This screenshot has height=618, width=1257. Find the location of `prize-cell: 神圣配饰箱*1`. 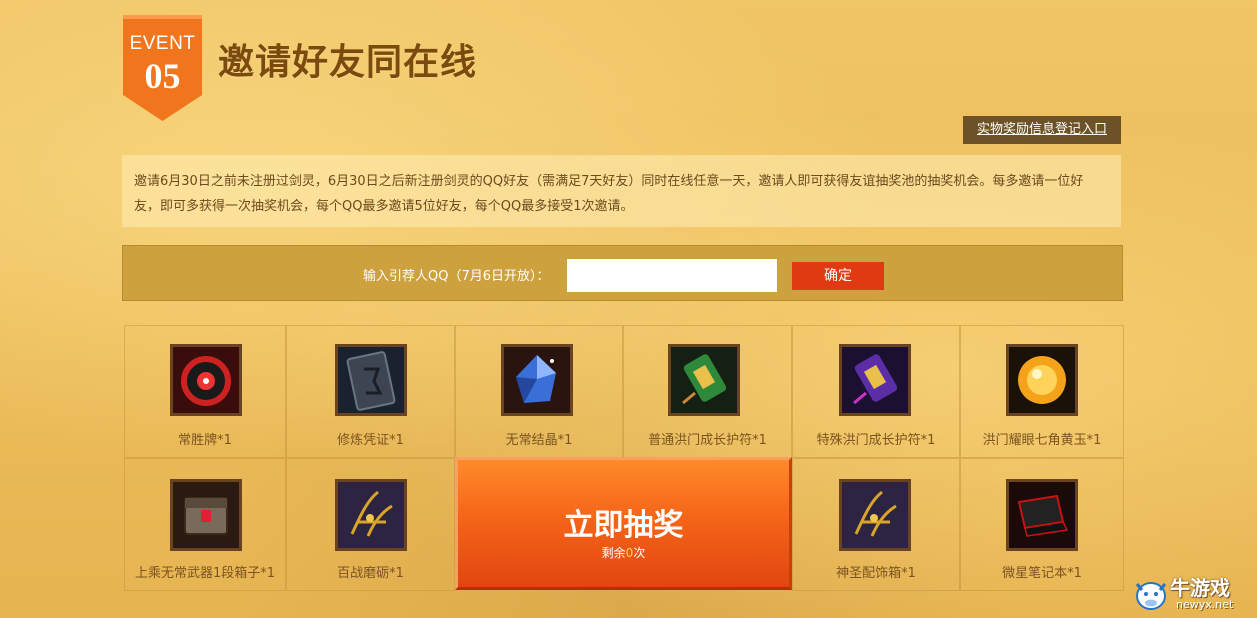

prize-cell: 神圣配饰箱*1 is located at coordinates (876, 524).